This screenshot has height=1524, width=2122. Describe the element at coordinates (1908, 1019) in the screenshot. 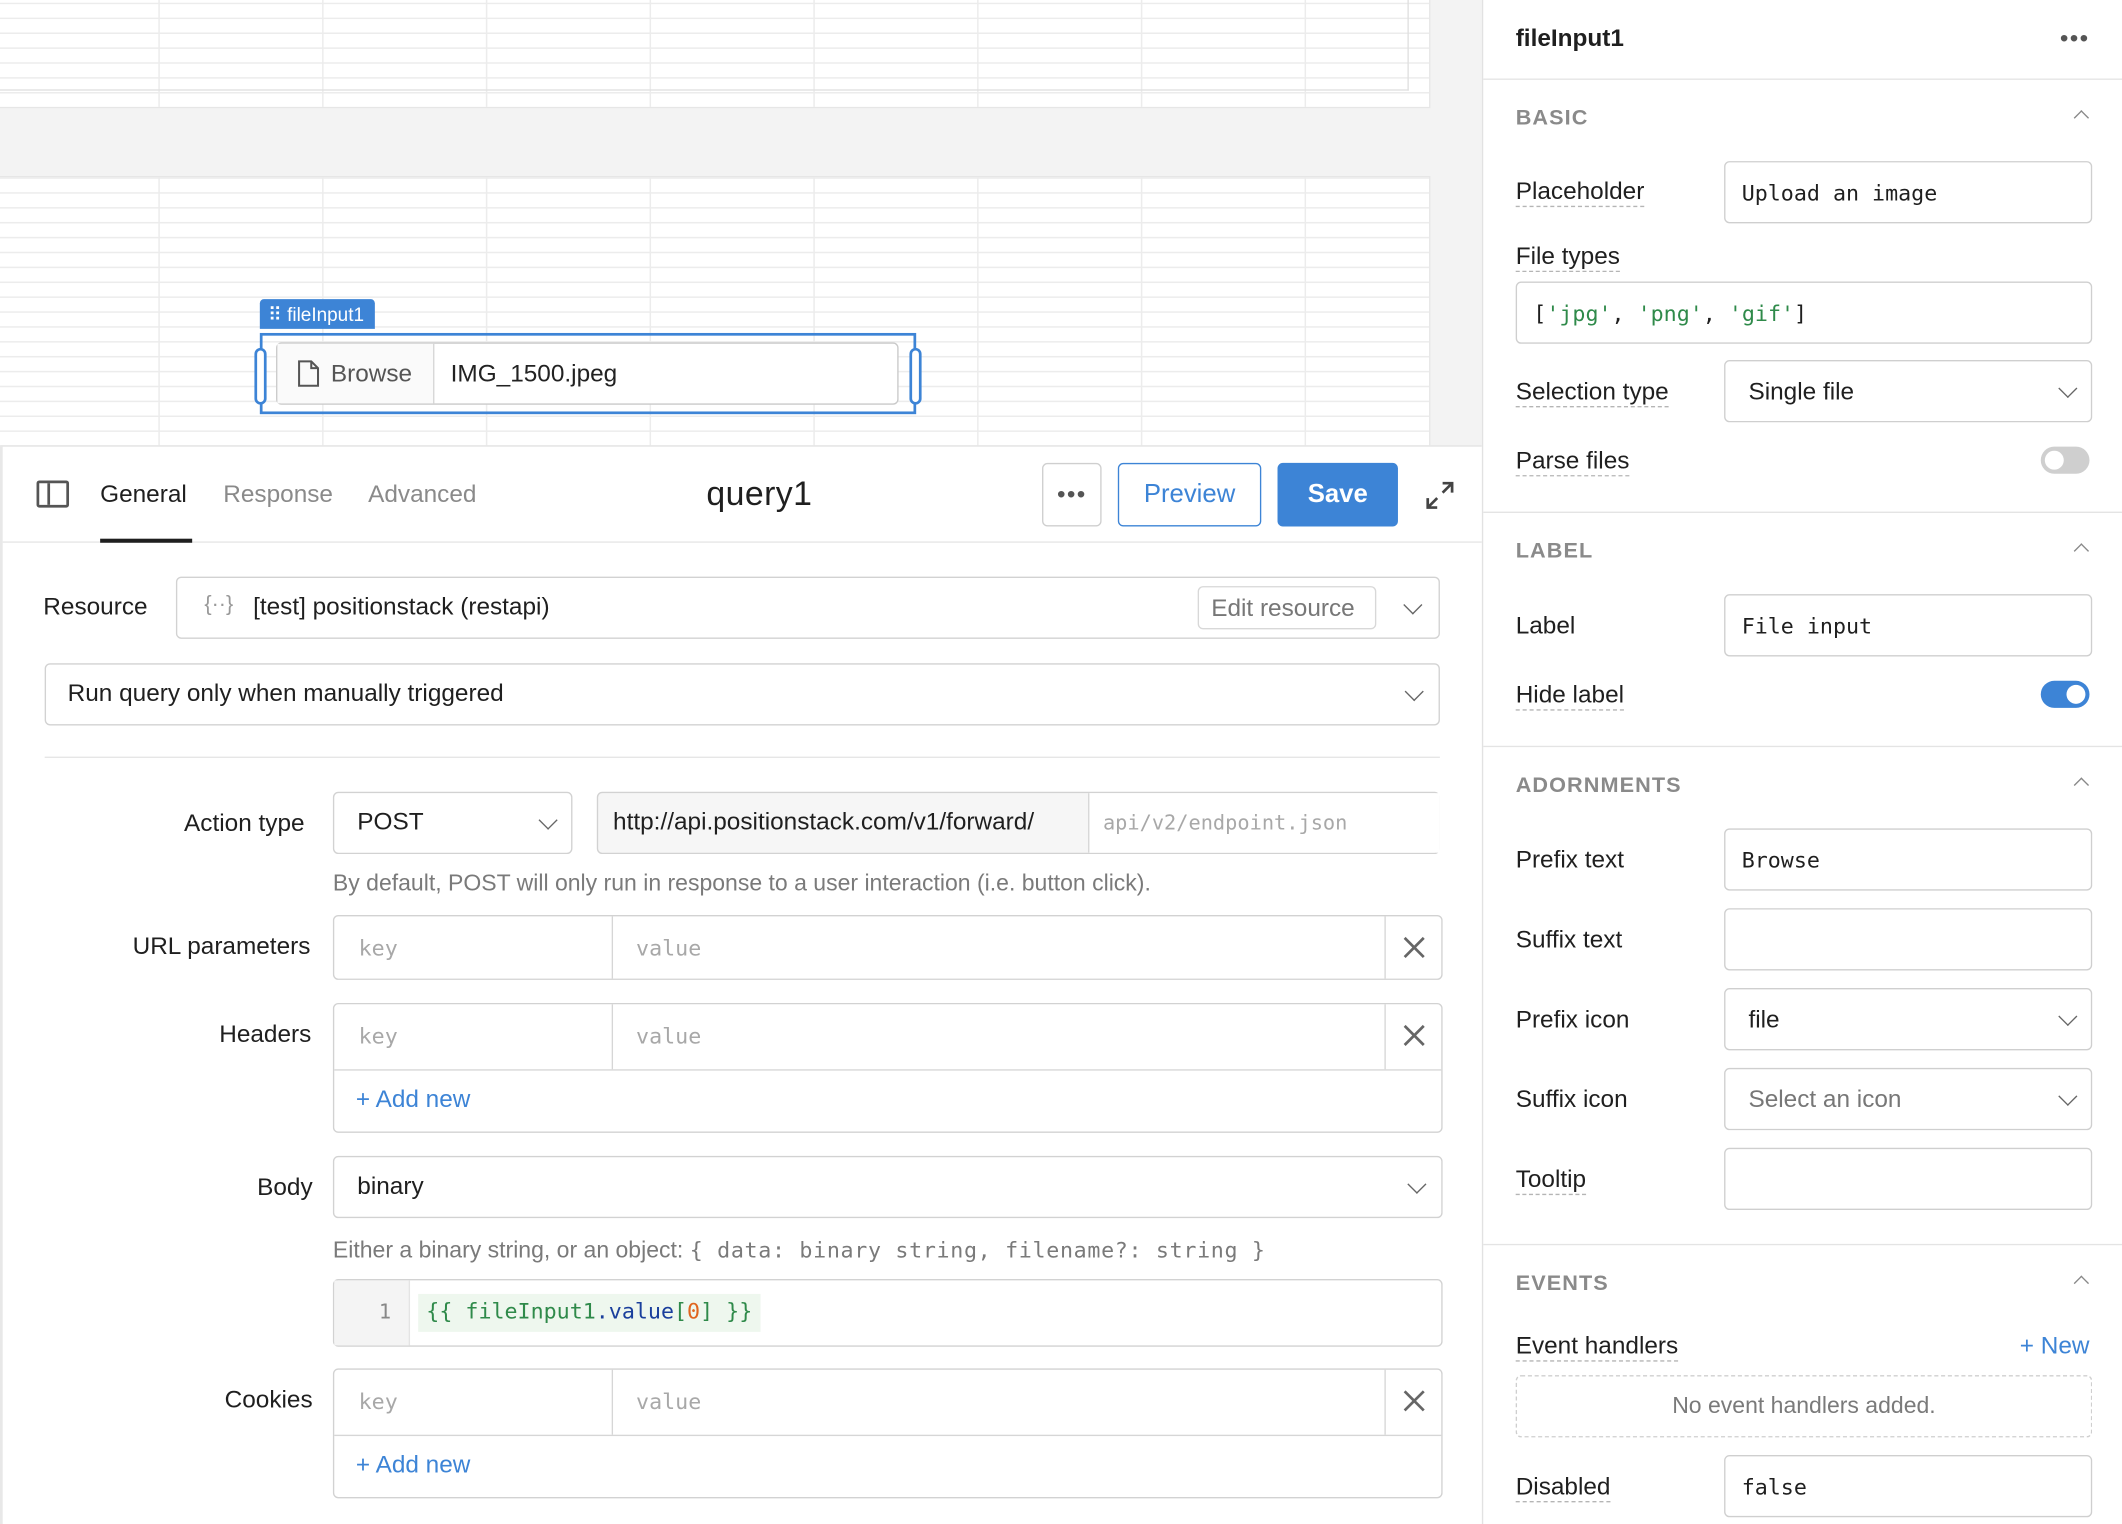

I see `prefix-icon-select: file` at that location.